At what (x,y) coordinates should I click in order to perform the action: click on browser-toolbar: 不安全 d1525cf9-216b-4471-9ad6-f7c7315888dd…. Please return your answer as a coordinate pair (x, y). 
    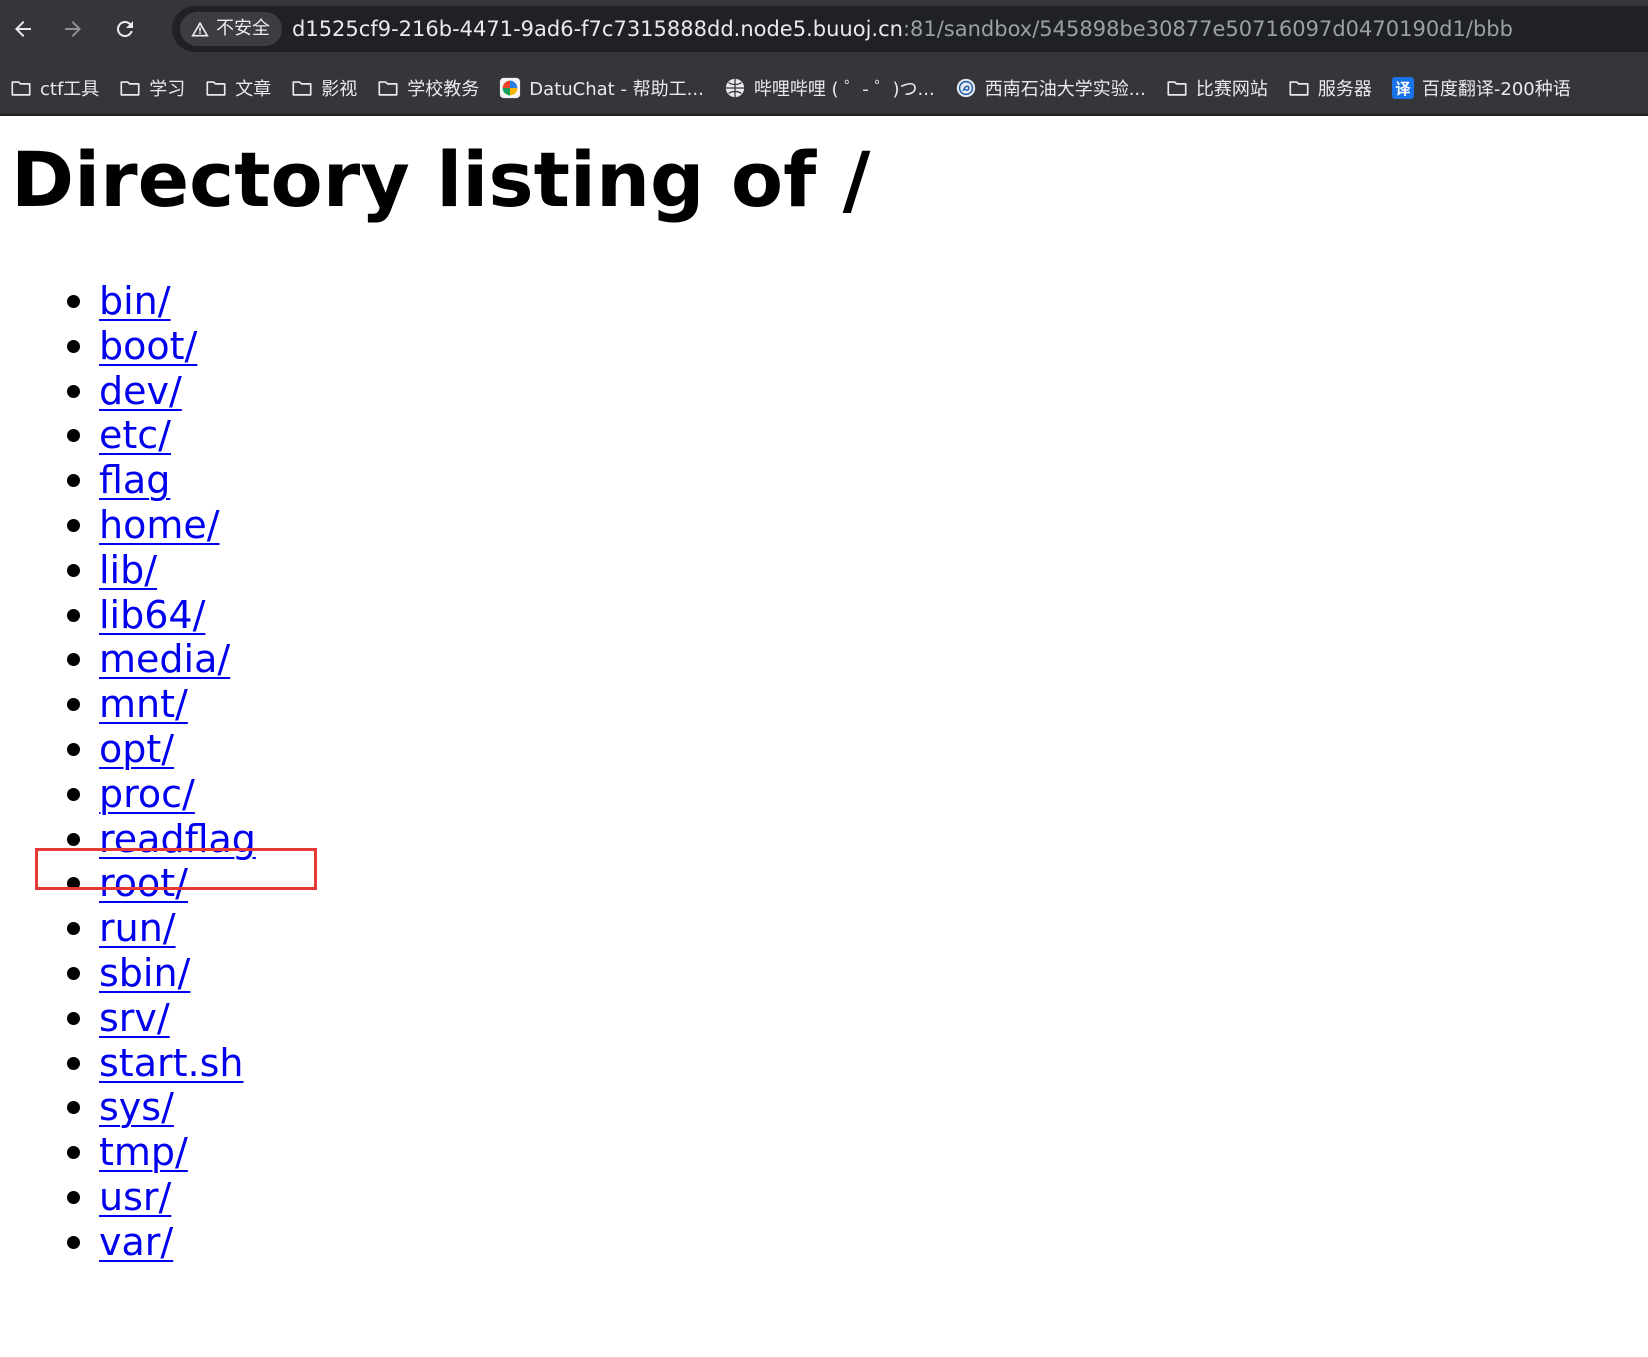
    Looking at the image, I should click on (824, 29).